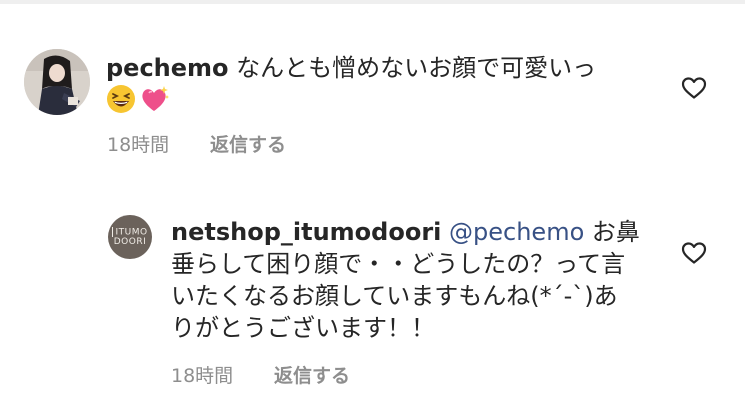 The height and width of the screenshot is (403, 745). I want to click on avatar-logo: ITUMO DOORI, so click(130, 237).